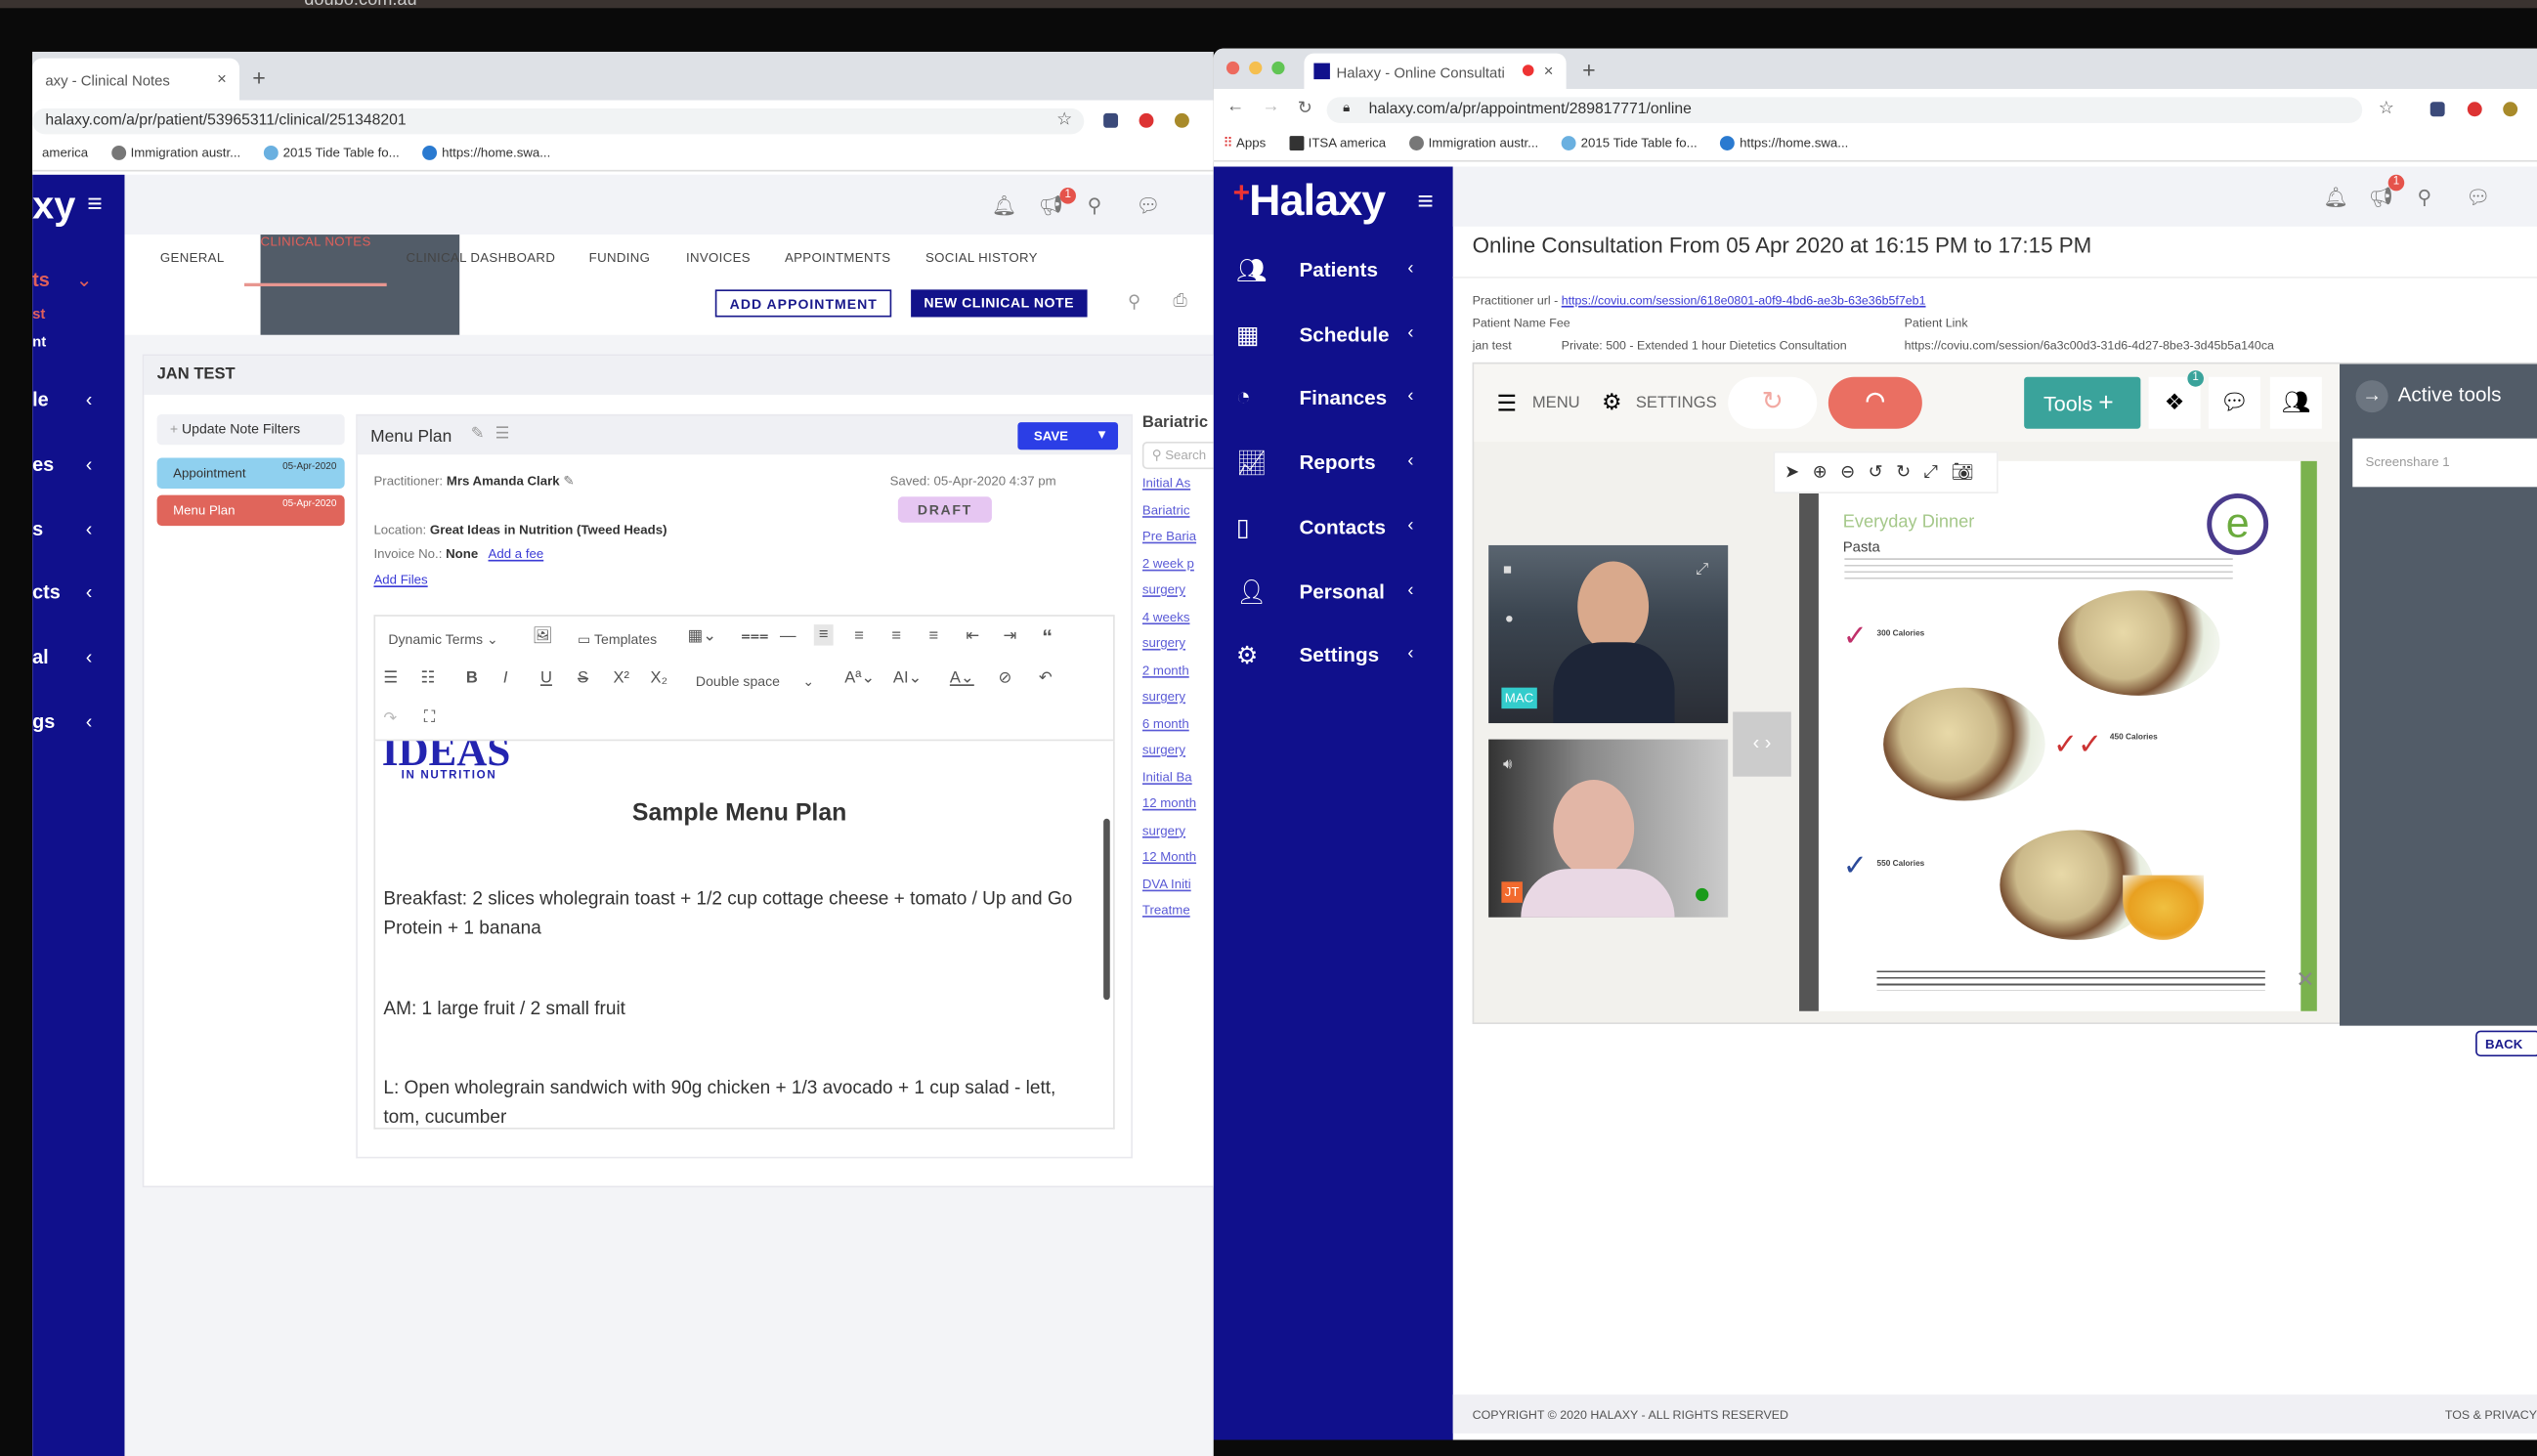  Describe the element at coordinates (390, 719) in the screenshot. I see `redo-icon: ↷` at that location.